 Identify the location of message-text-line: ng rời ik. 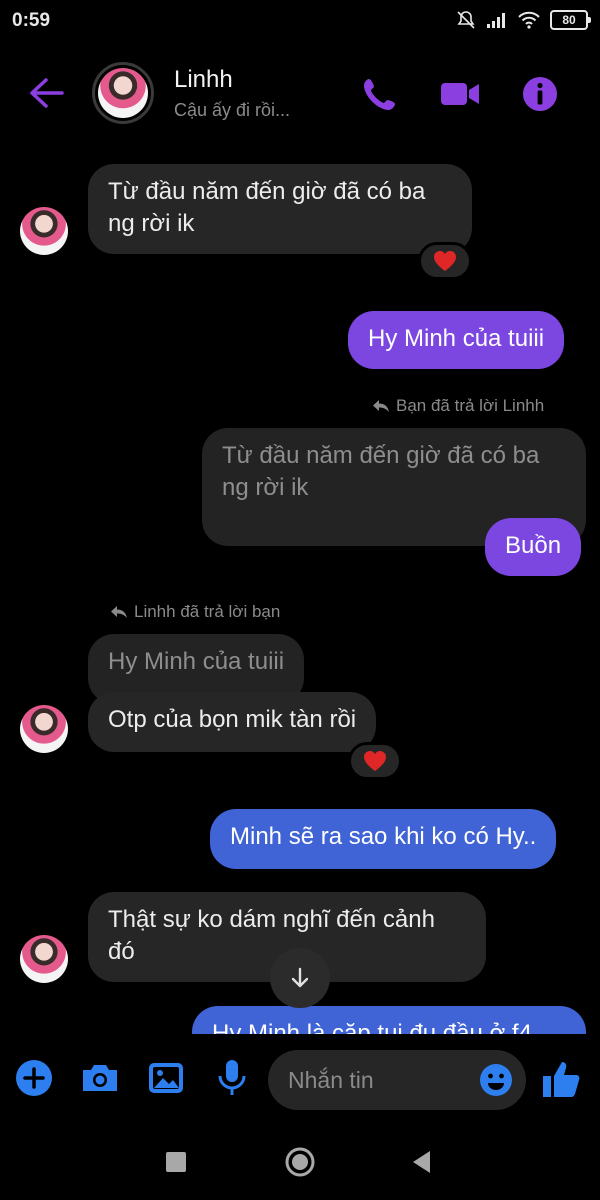
(151, 223).